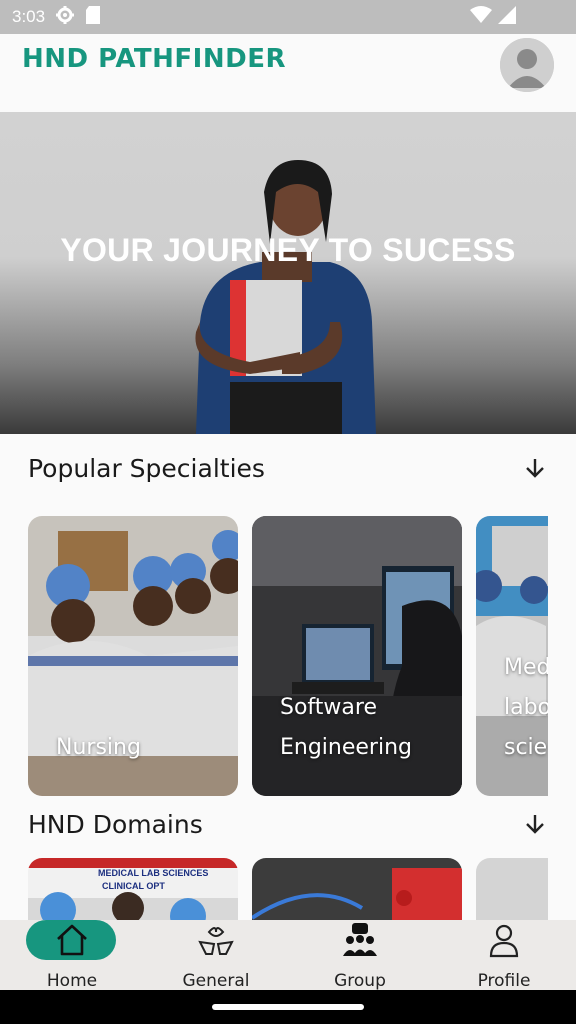 This screenshot has height=1024, width=576. Describe the element at coordinates (360, 981) in the screenshot. I see `nav-label: Group` at that location.